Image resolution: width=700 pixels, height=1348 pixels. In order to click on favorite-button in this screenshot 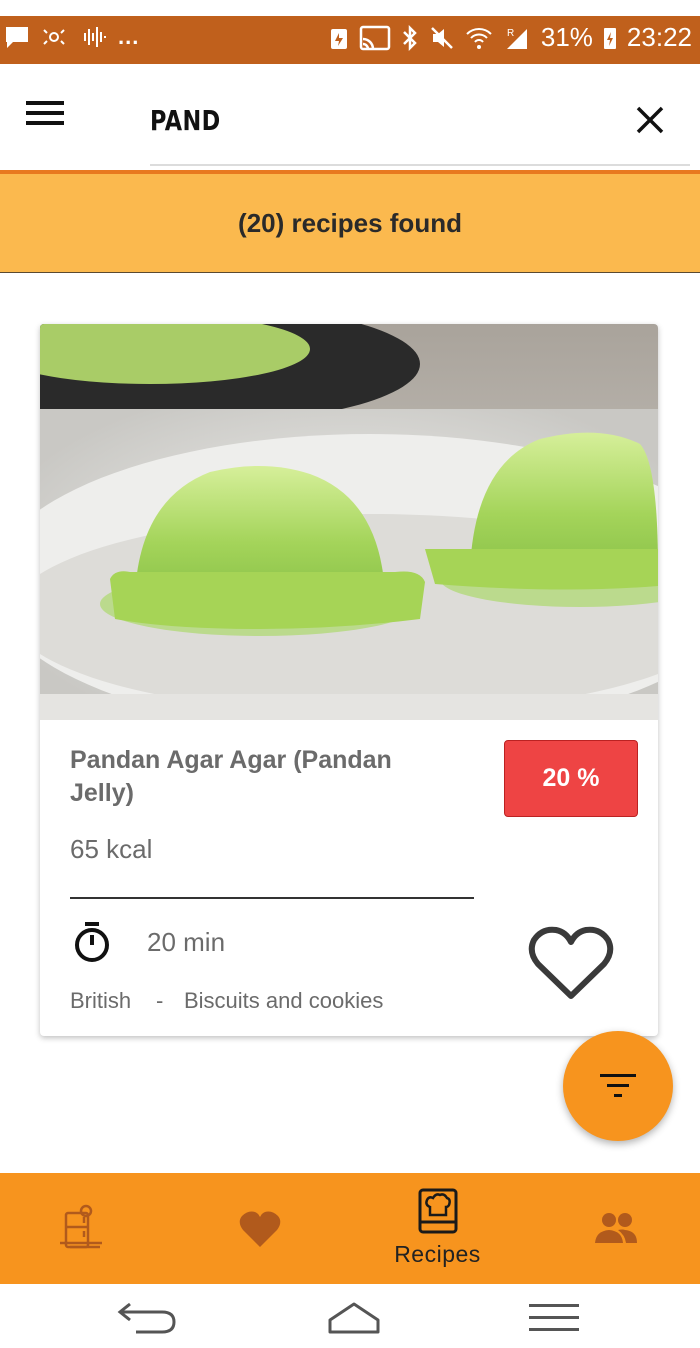, I will do `click(571, 964)`.